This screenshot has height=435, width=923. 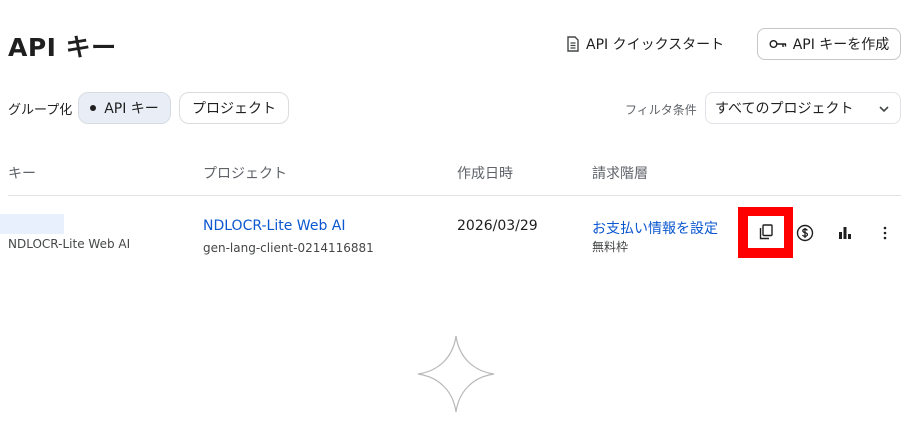 What do you see at coordinates (661, 110) in the screenshot?
I see `filter-label: フィルタ条件` at bounding box center [661, 110].